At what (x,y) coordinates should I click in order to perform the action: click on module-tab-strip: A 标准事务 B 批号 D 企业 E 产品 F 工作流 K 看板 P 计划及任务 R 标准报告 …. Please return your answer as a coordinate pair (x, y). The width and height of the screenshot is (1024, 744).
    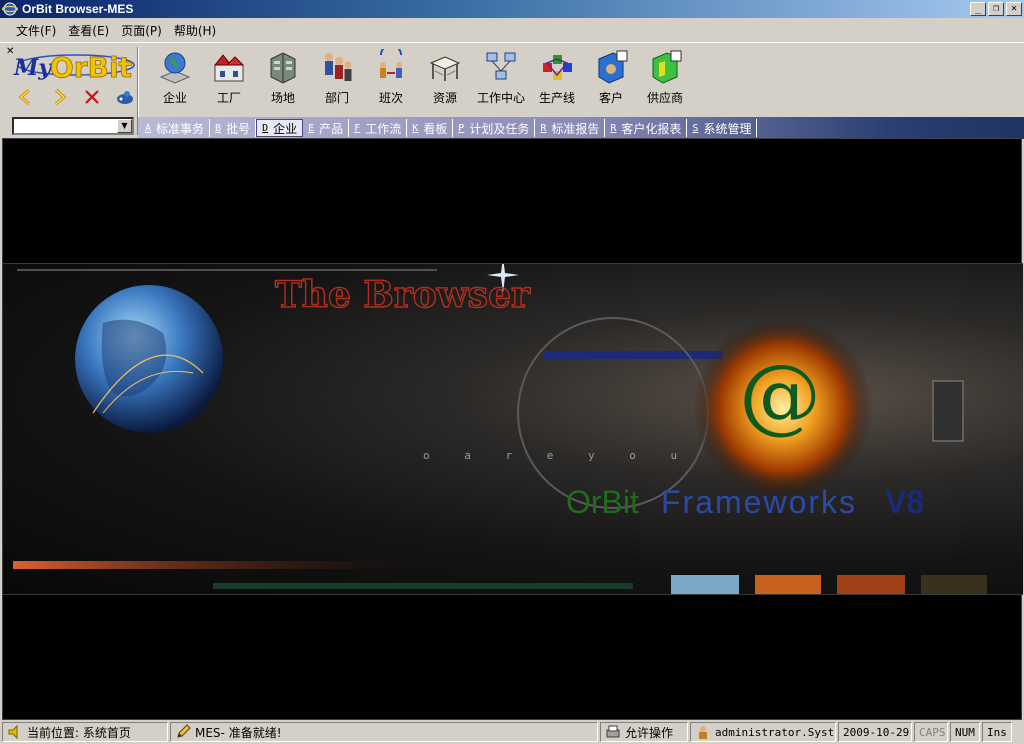
    Looking at the image, I should click on (581, 128).